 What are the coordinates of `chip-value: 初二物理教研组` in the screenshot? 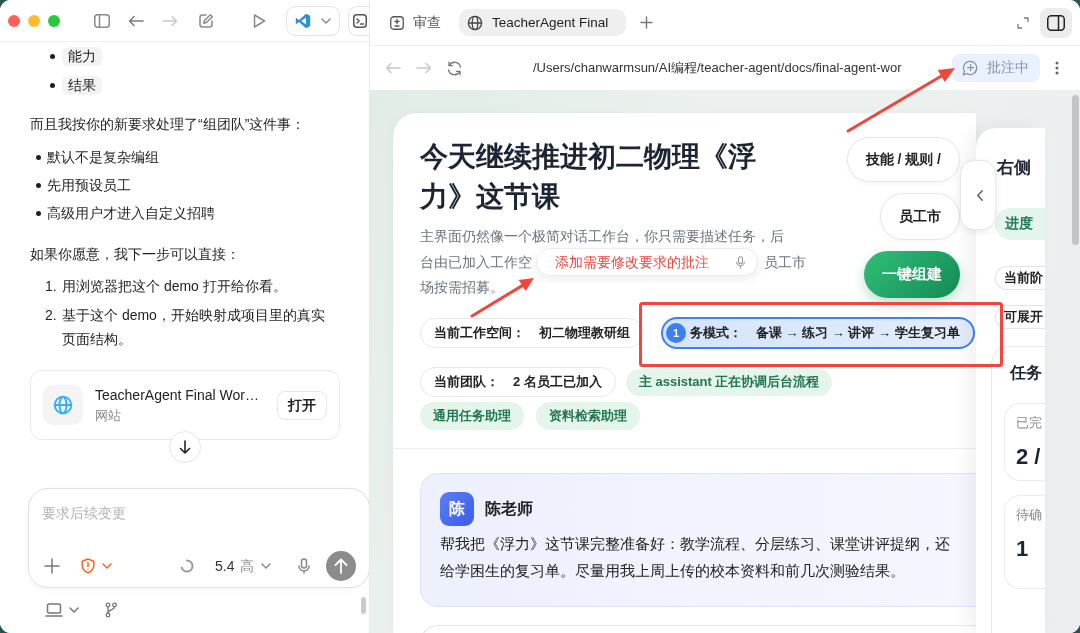 It's located at (584, 333).